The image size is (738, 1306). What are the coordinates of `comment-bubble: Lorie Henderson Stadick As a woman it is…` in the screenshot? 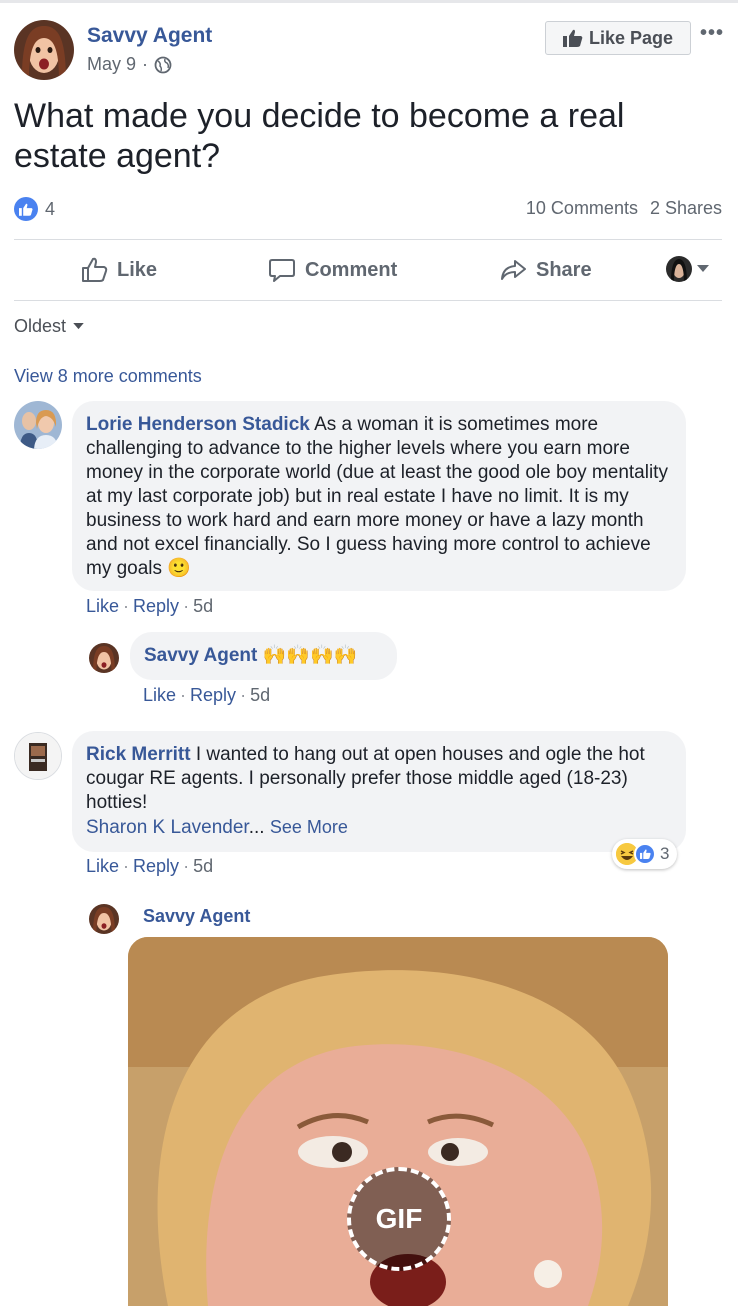 It's located at (379, 496).